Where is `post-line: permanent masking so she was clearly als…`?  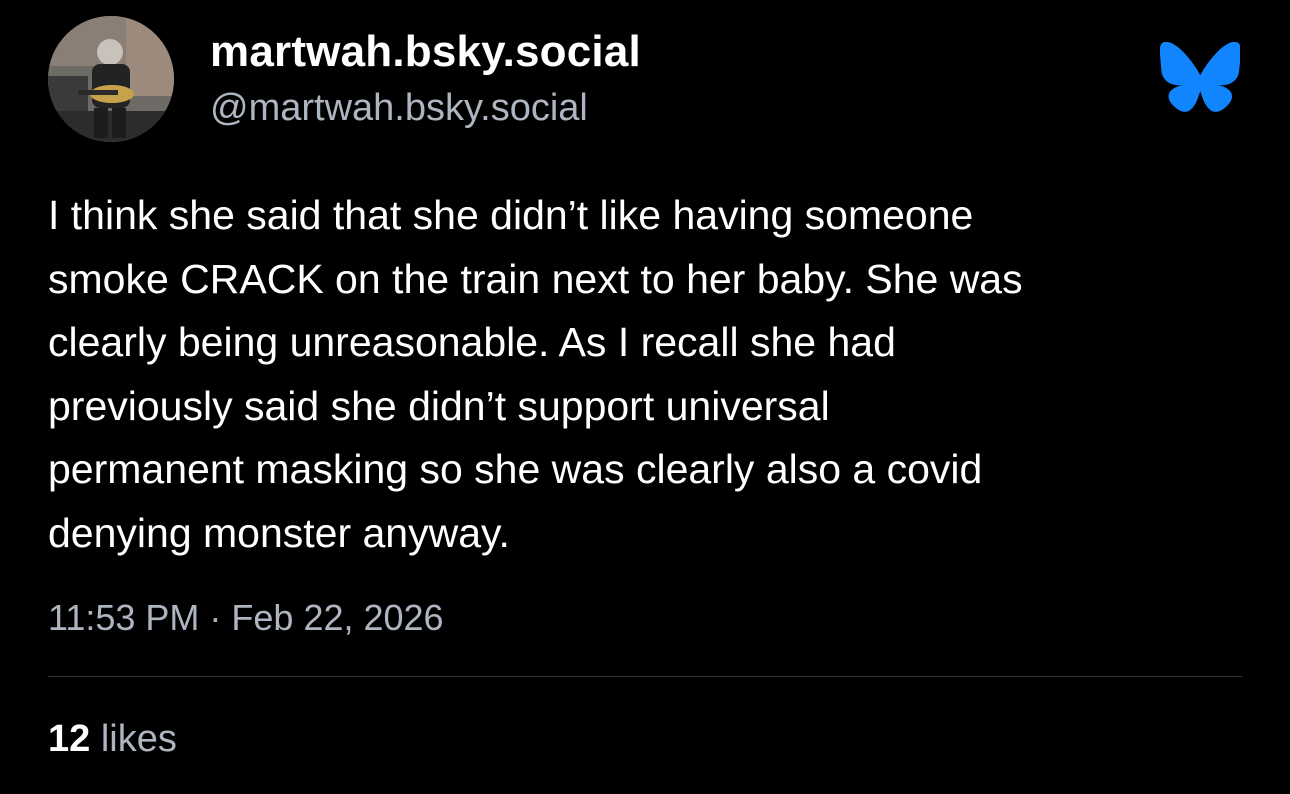
post-line: permanent masking so she was clearly als… is located at coordinates (515, 469).